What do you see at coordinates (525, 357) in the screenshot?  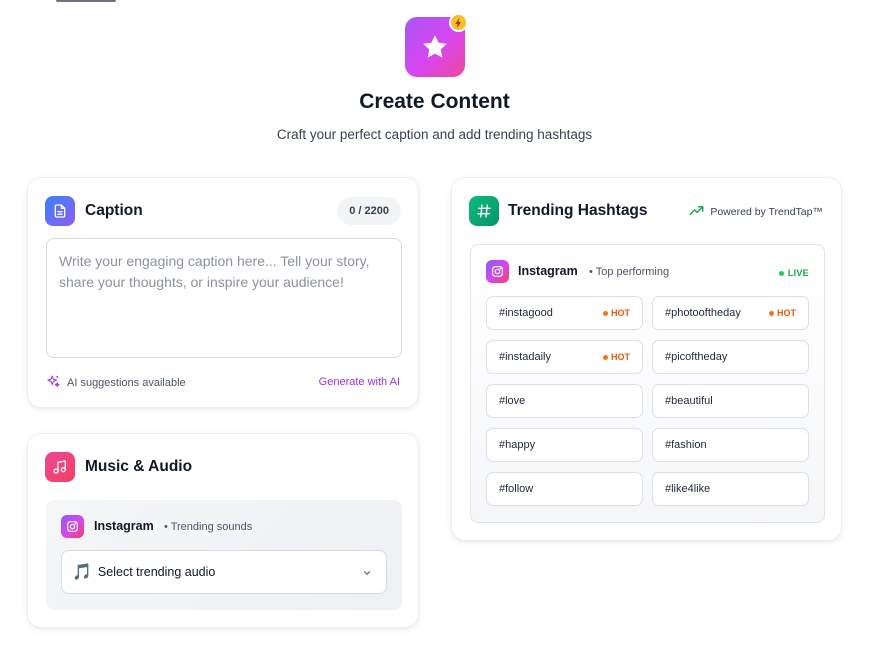 I see `hashtag-label: #instadaily` at bounding box center [525, 357].